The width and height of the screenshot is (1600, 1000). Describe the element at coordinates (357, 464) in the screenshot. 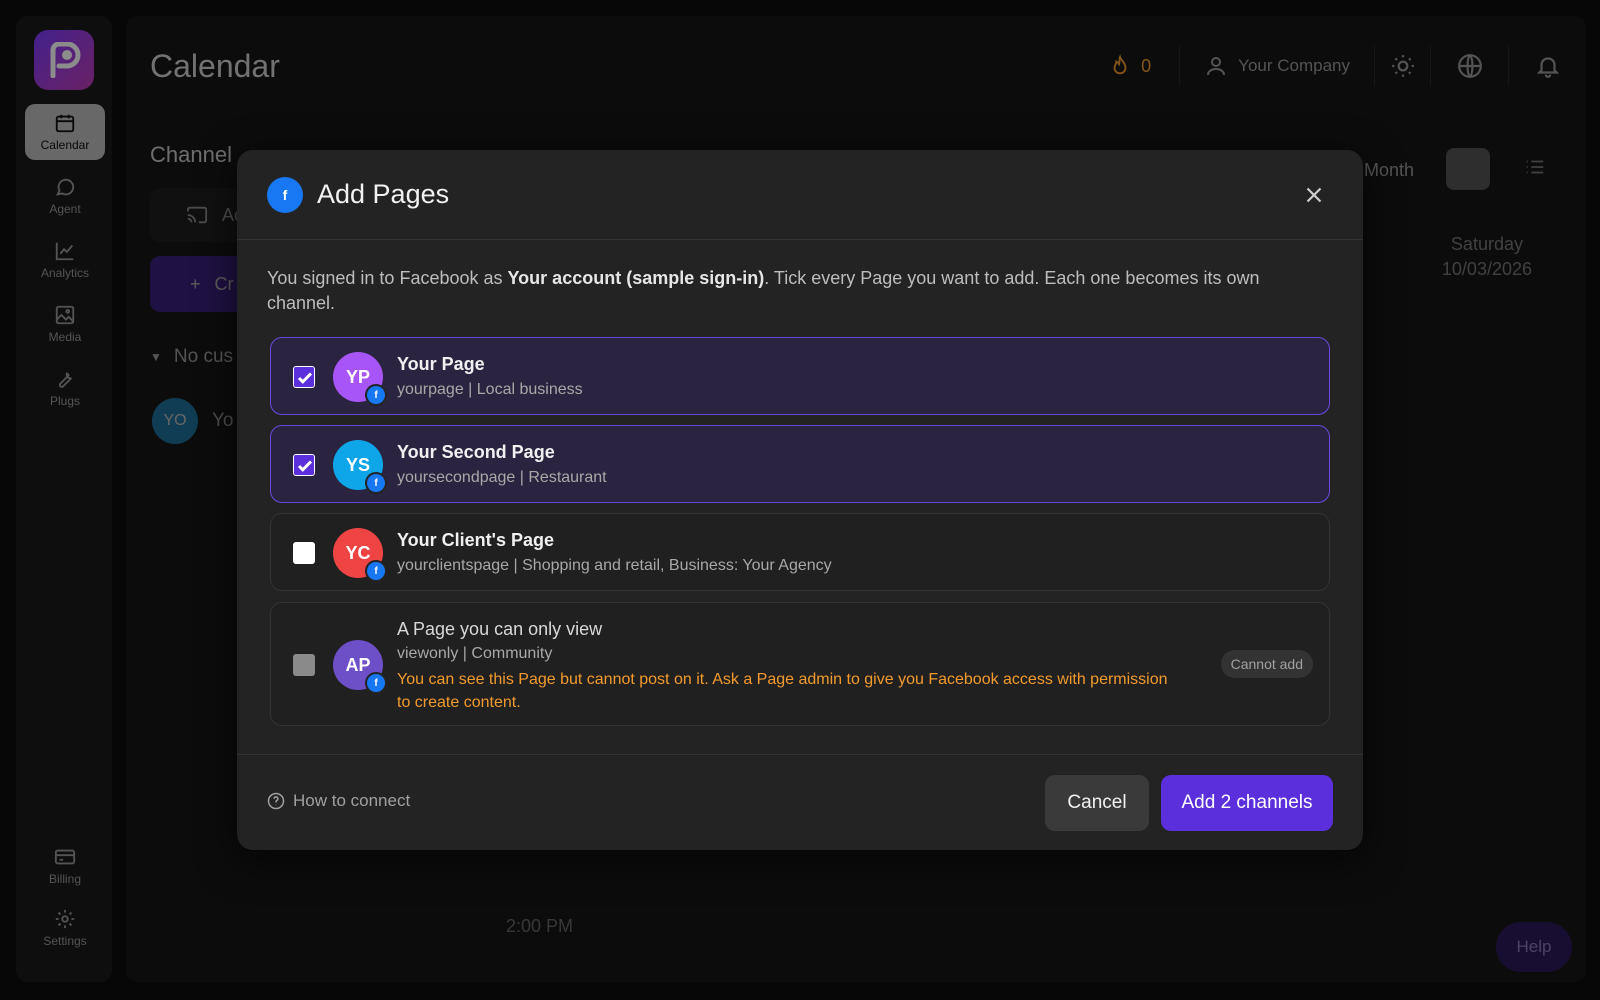

I see `avatar-initials: YS` at that location.